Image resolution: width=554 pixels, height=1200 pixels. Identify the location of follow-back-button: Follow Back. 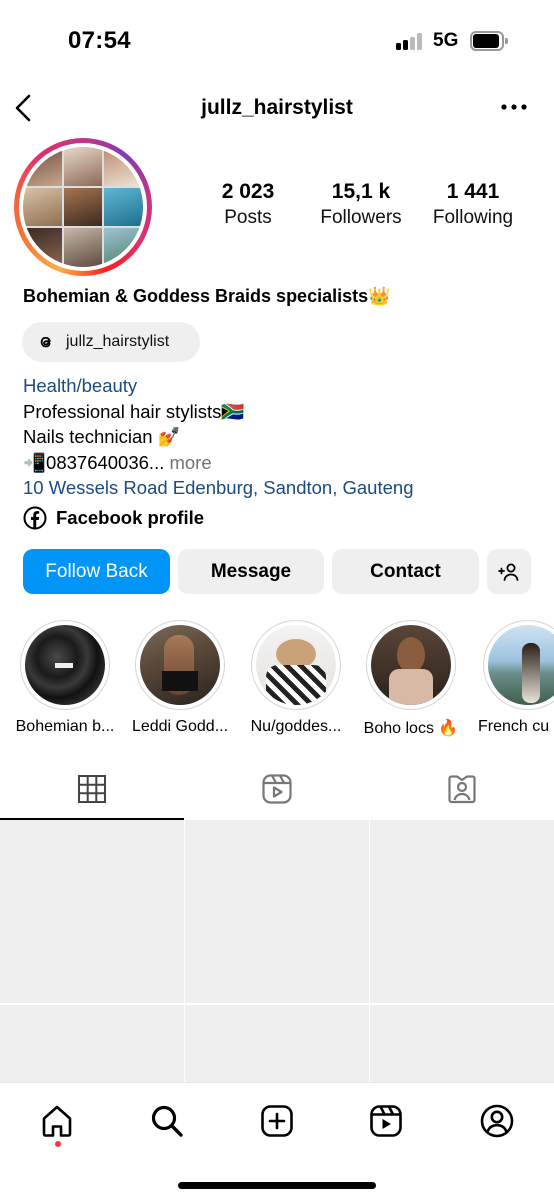
(96, 571).